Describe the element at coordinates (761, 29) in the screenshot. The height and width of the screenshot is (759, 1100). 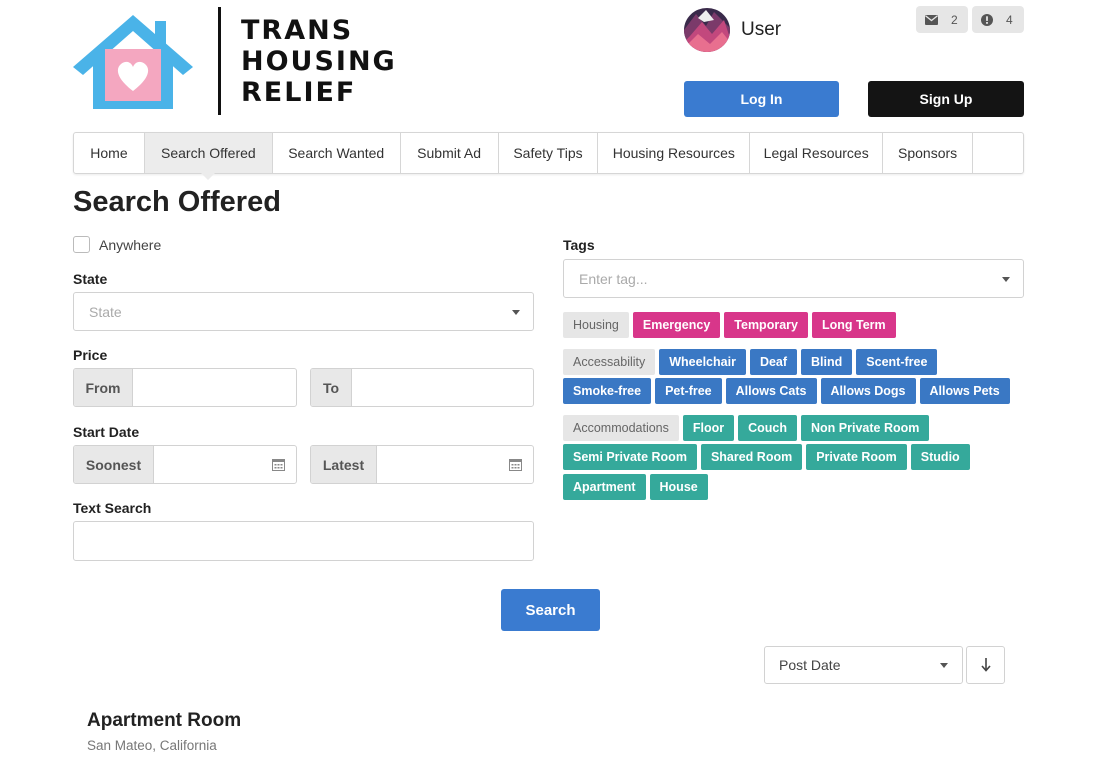
I see `user-name: User` at that location.